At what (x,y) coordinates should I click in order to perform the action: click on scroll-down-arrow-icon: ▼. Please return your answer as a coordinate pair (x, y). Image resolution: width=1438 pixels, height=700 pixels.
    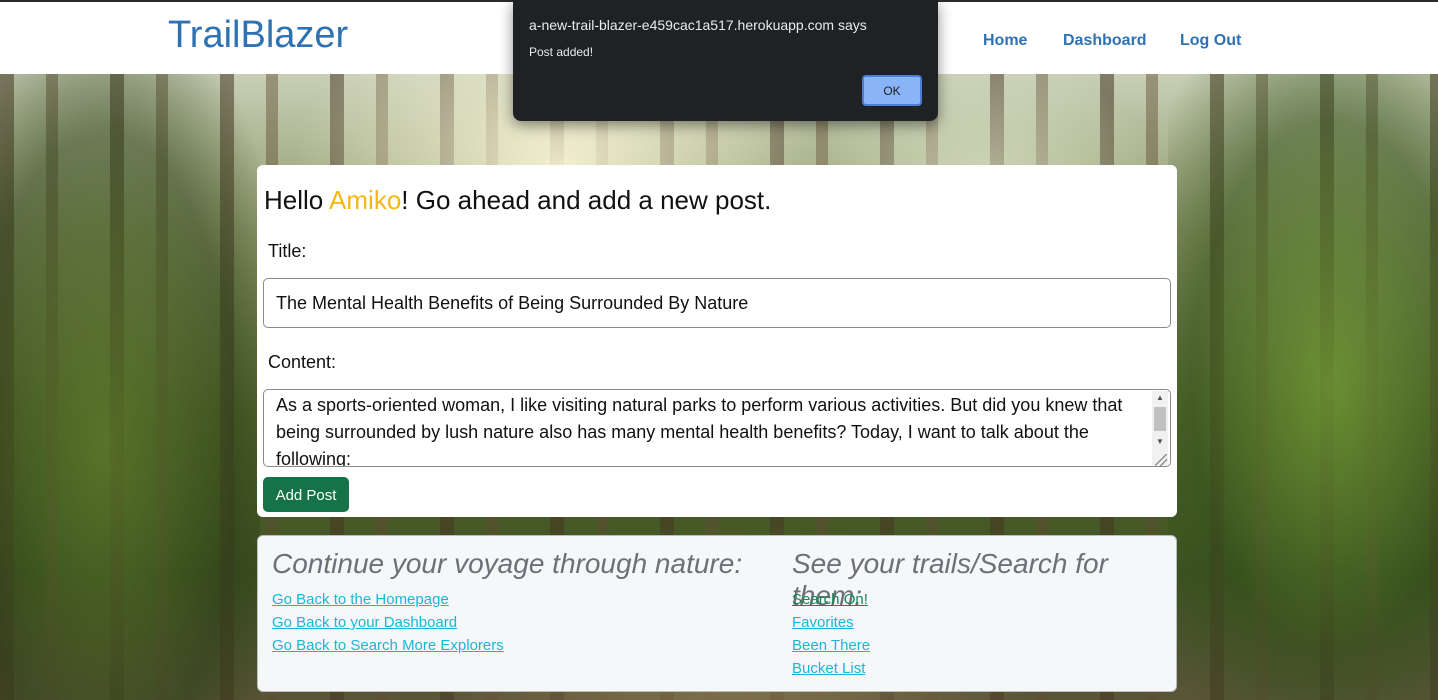
    Looking at the image, I should click on (1160, 442).